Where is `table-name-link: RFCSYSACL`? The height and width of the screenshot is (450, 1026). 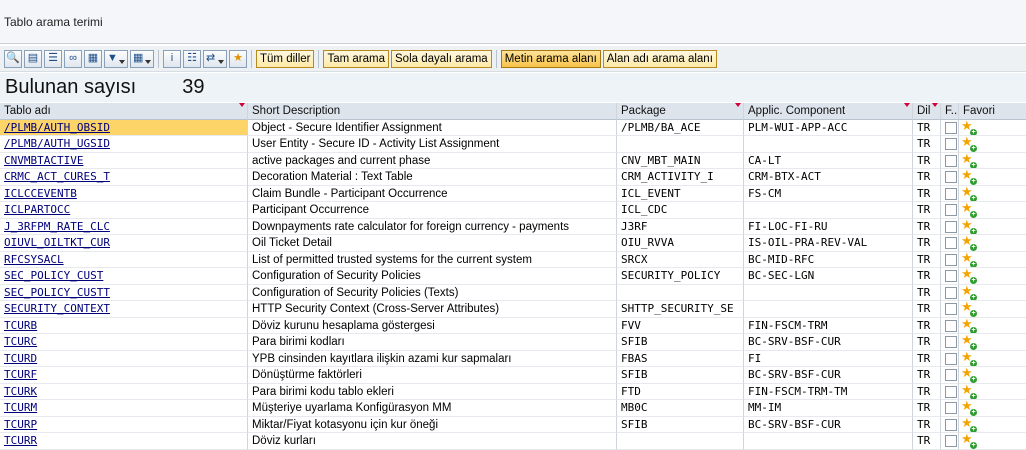
table-name-link: RFCSYSACL is located at coordinates (34, 259).